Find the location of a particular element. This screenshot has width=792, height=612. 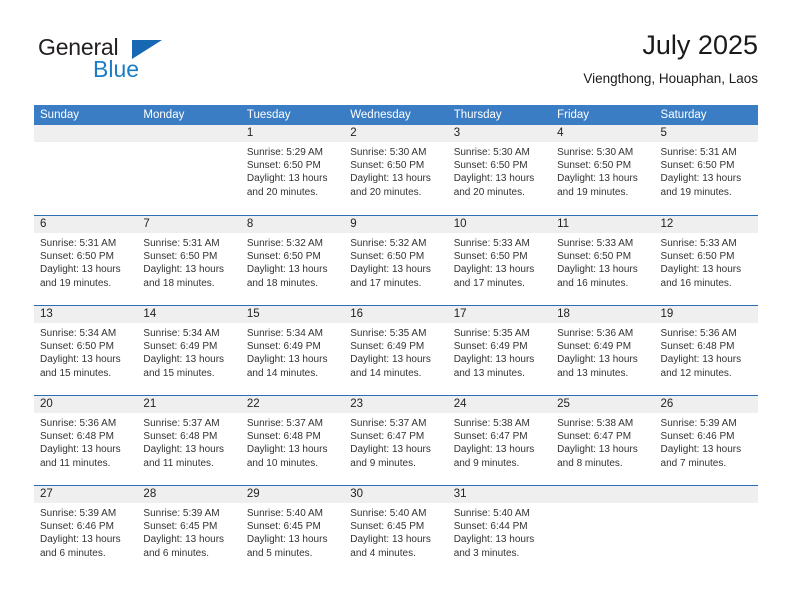

sunrise-text: Sunrise: 5:40 AM is located at coordinates (491, 513).